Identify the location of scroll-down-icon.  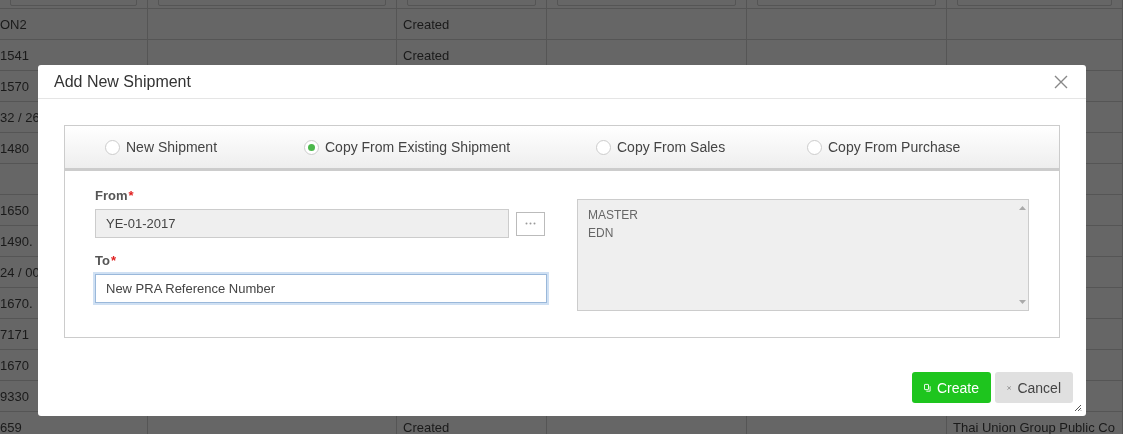
(1022, 302).